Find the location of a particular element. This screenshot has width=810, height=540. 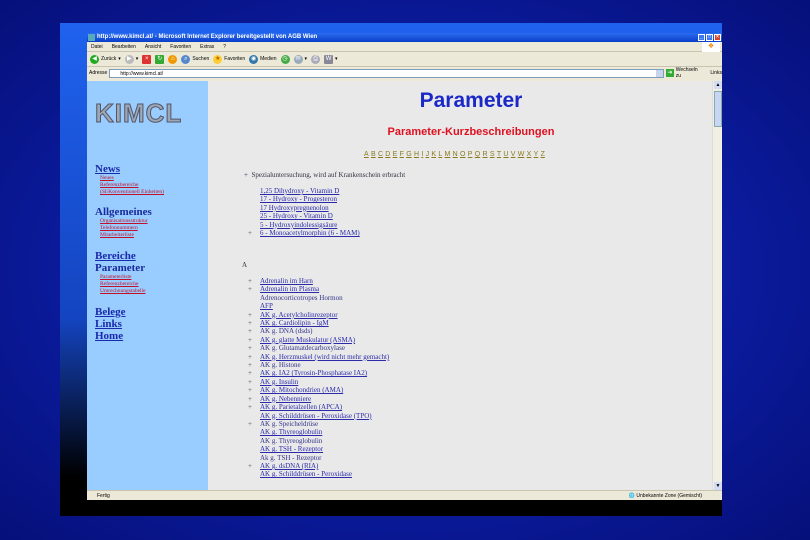

alphabet-link-t: T is located at coordinates (499, 154).